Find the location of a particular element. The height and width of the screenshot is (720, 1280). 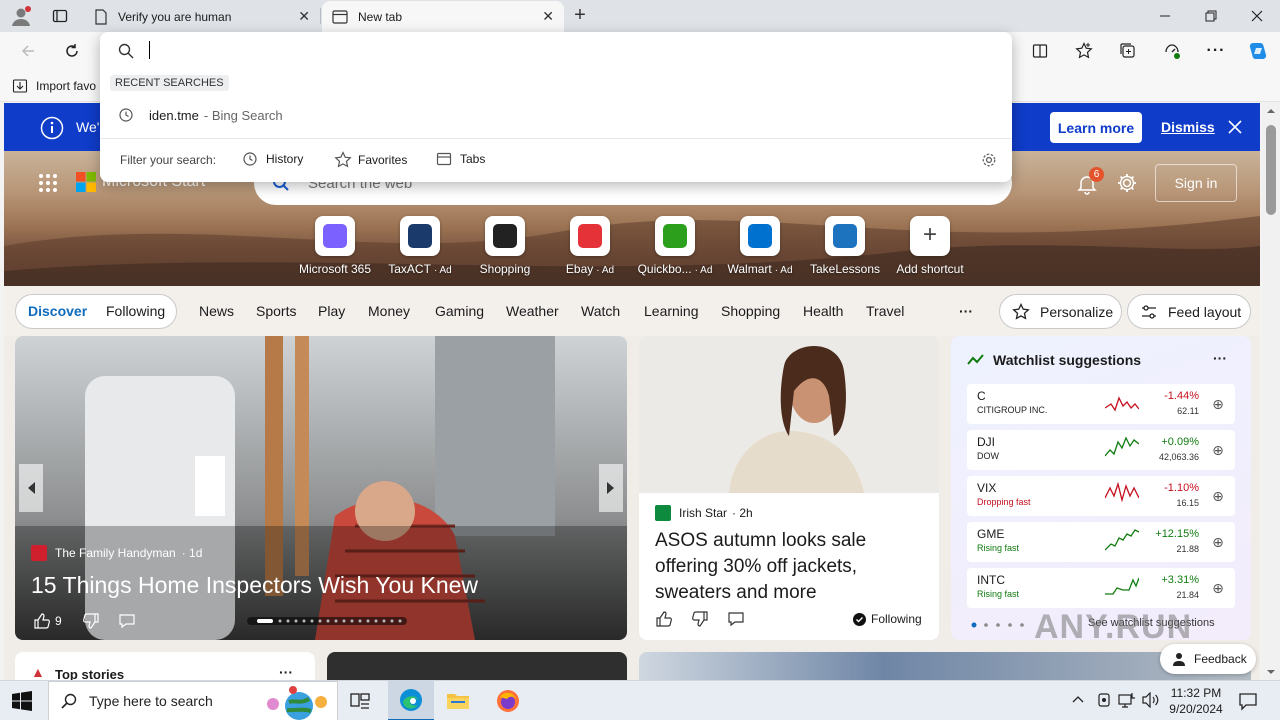

tab-title: New tab is located at coordinates (380, 16).